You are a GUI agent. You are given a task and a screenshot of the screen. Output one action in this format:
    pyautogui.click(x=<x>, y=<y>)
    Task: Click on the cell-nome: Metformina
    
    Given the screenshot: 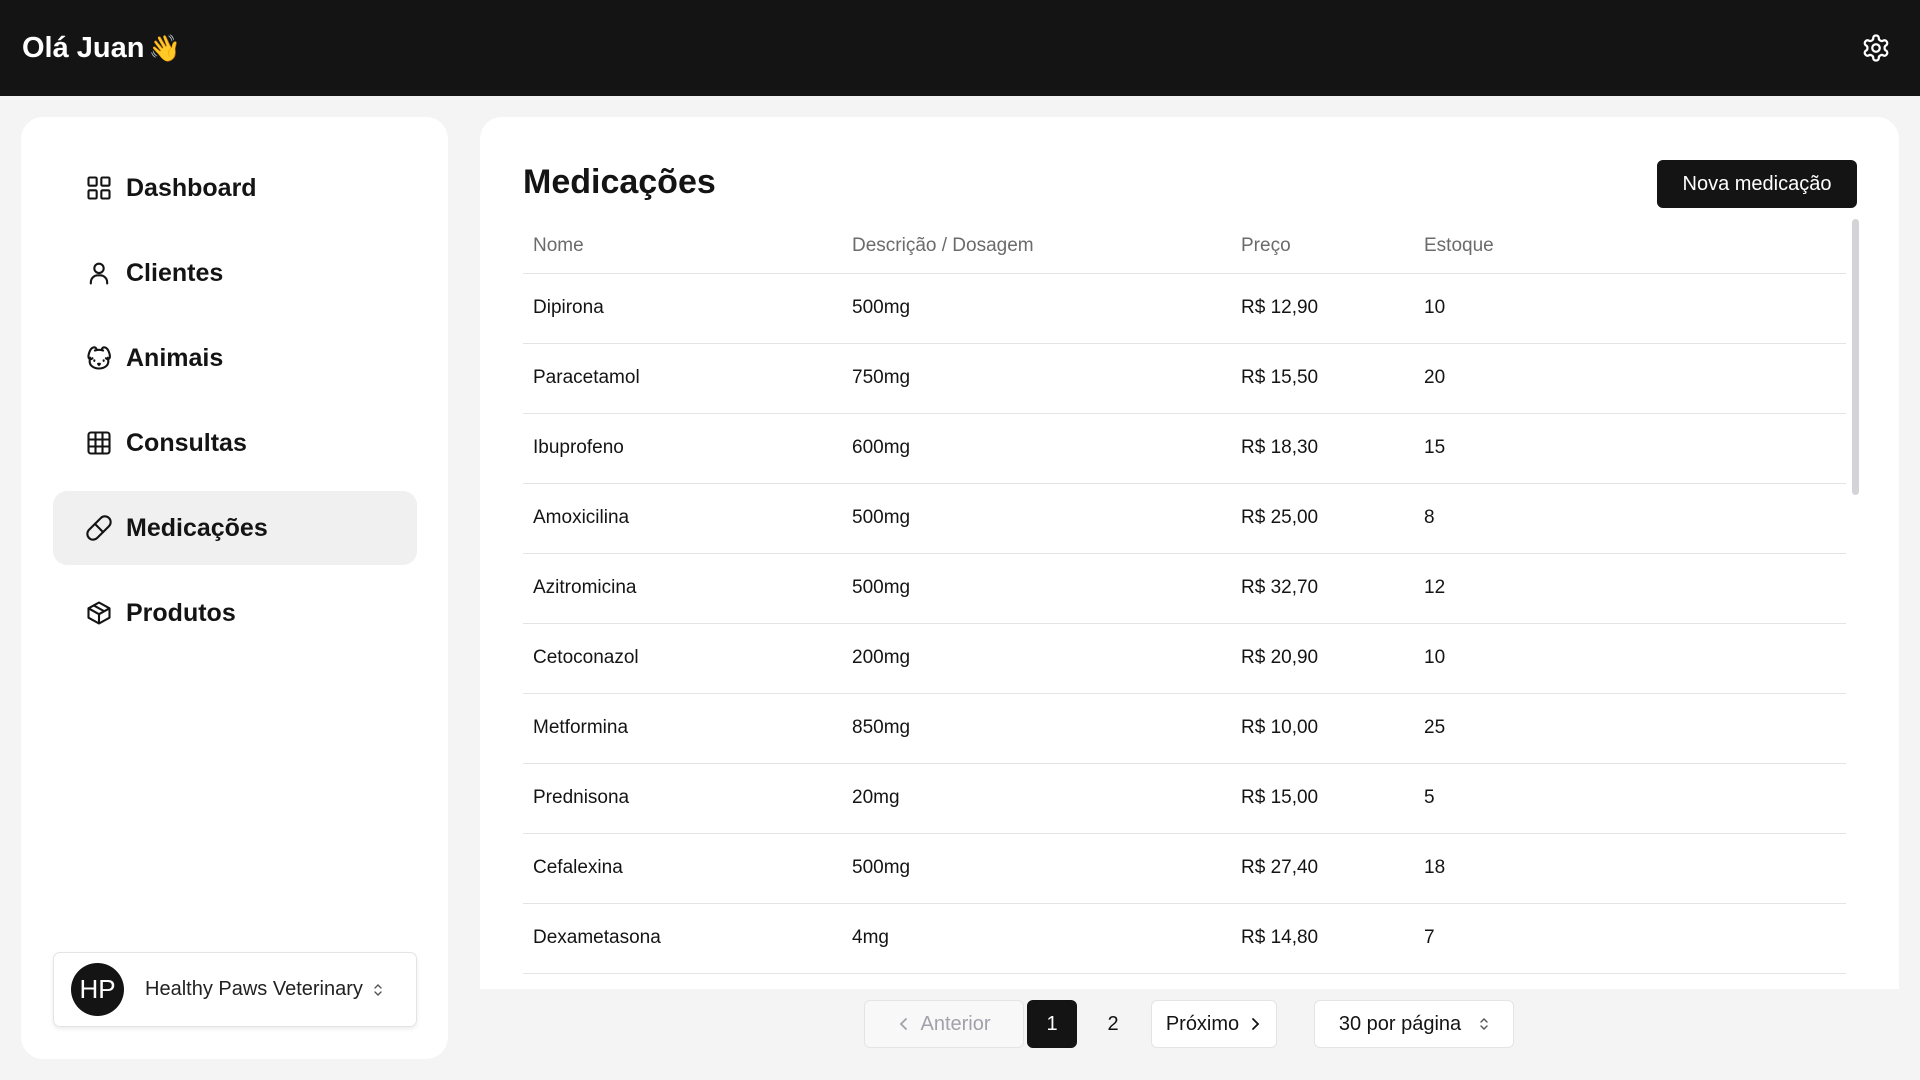 What is the action you would take?
    pyautogui.click(x=682, y=728)
    